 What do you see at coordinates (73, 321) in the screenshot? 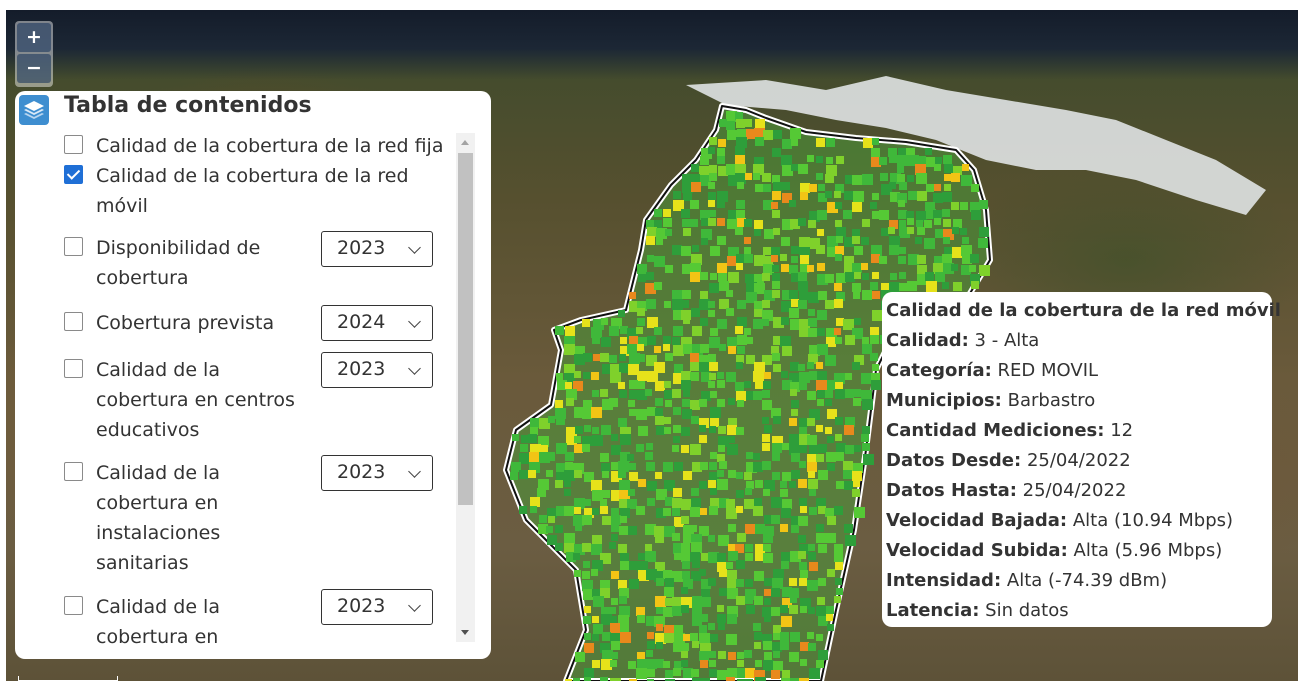
I see `layer-checkbox` at bounding box center [73, 321].